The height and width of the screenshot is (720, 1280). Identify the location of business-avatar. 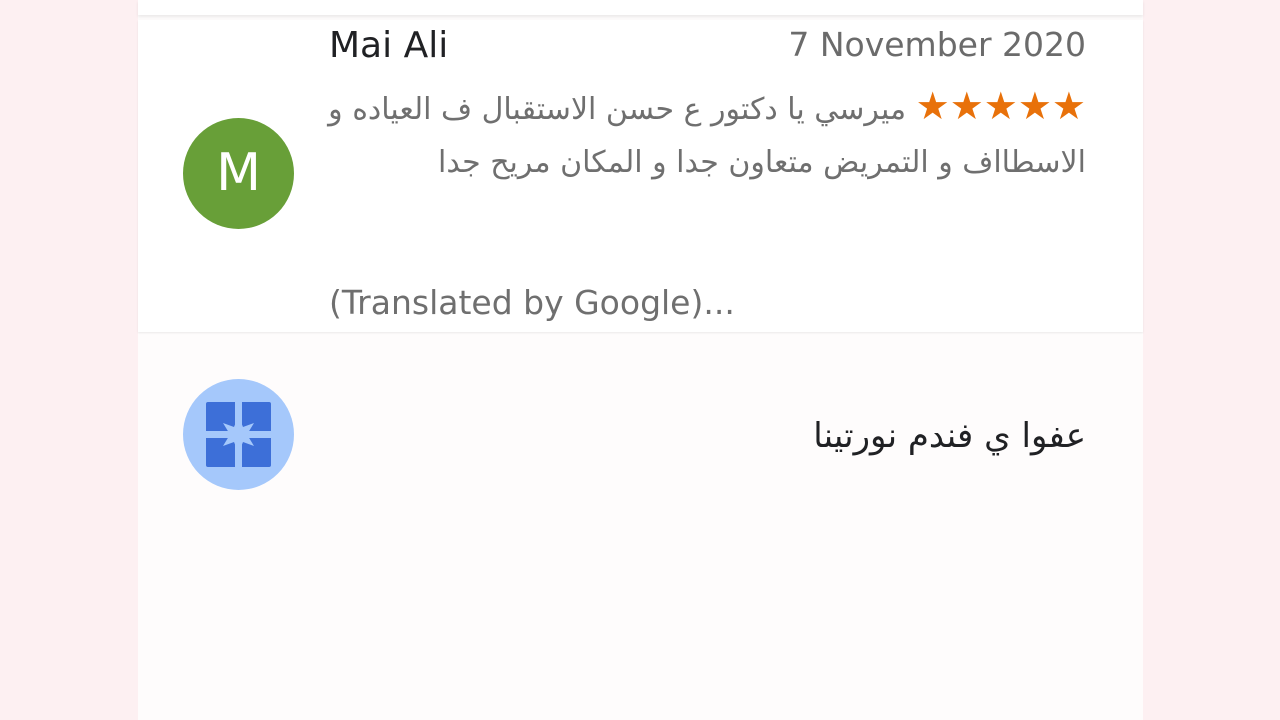
(238, 434).